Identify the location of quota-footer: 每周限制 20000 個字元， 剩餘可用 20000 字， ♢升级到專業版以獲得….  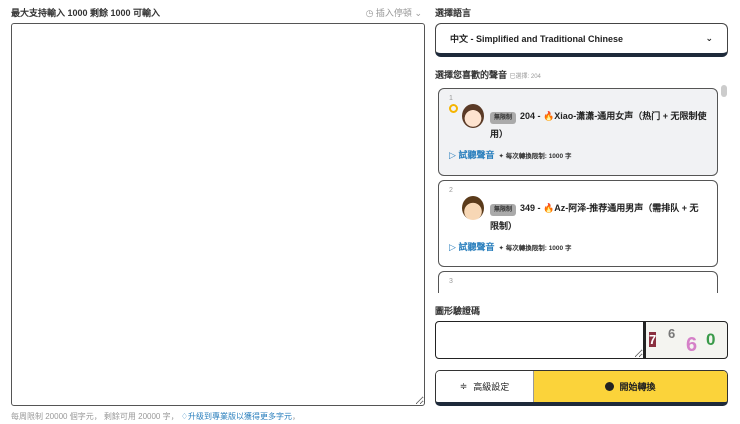
(156, 416).